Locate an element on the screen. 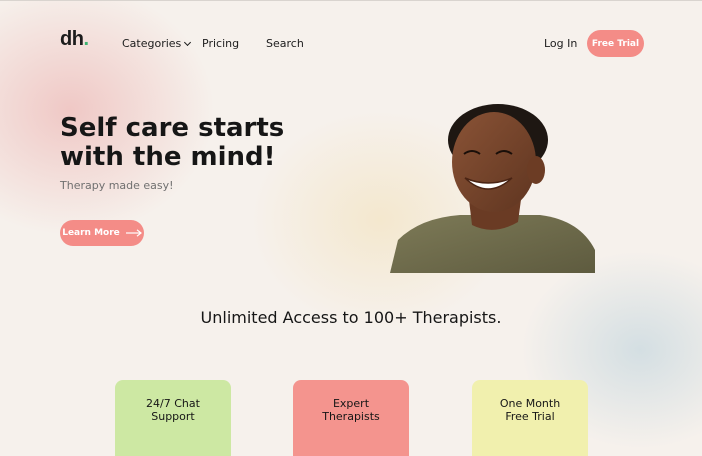  hero-title-line-2: with the mind! is located at coordinates (168, 157).